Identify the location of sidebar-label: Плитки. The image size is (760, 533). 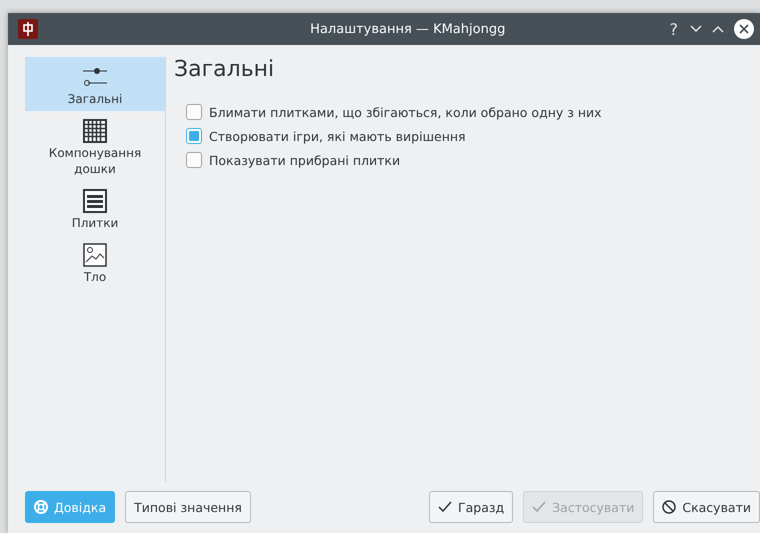
(95, 223).